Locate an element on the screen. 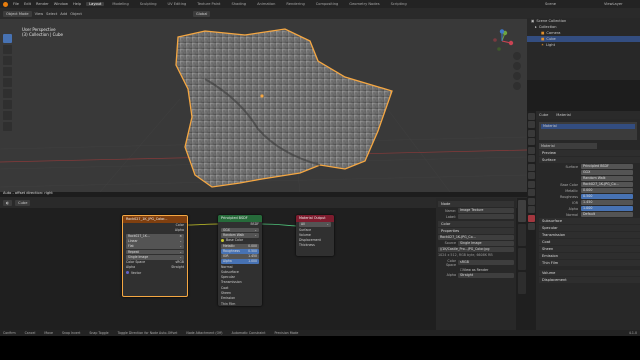 This screenshot has width=640, height=360. props-panel-emission: Emission is located at coordinates (589, 256).